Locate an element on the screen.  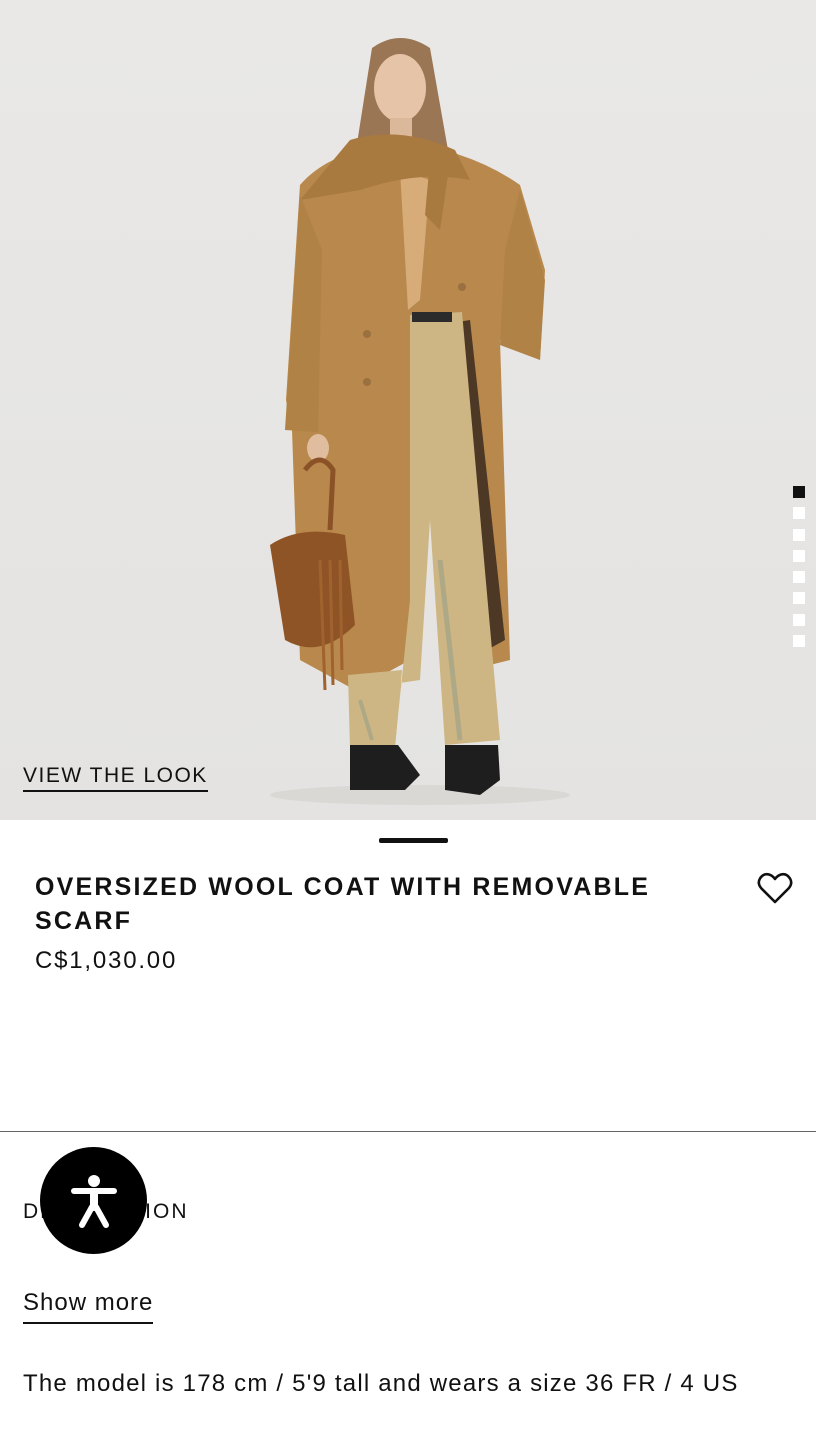
accessibility-icon is located at coordinates (93, 1201).